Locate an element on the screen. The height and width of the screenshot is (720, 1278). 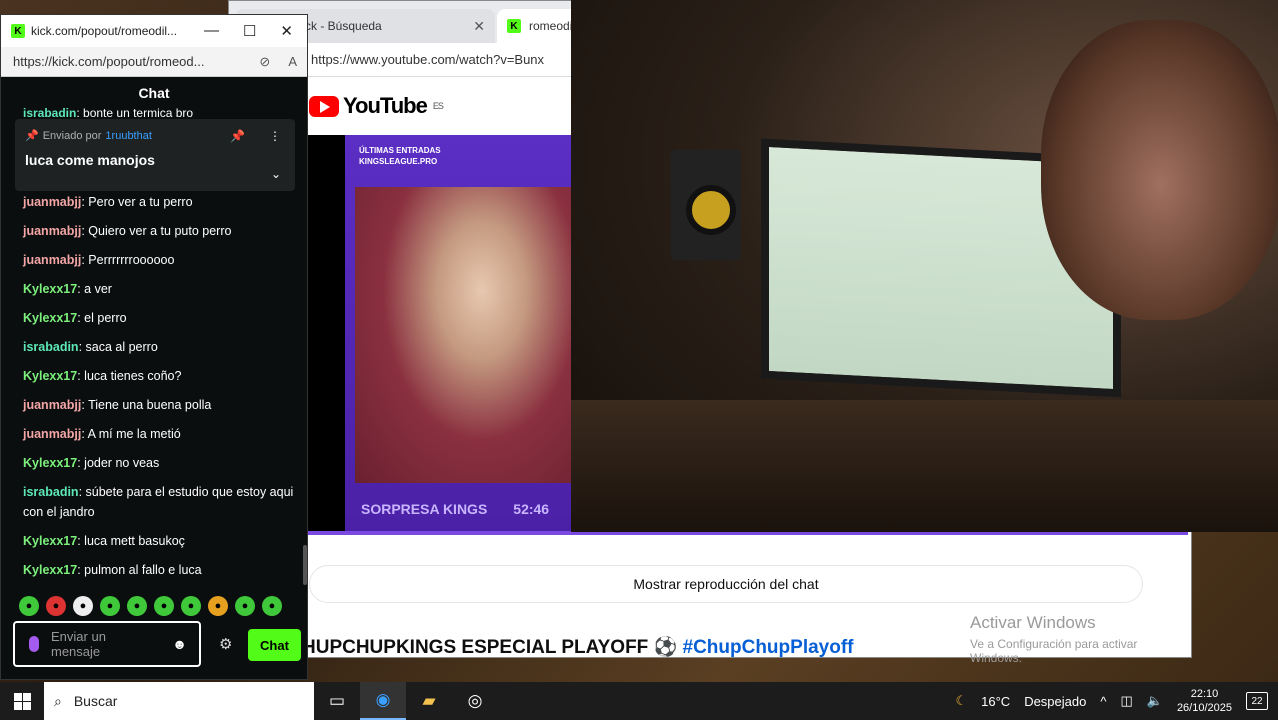
weather-icon: ☾ is located at coordinates (961, 701).